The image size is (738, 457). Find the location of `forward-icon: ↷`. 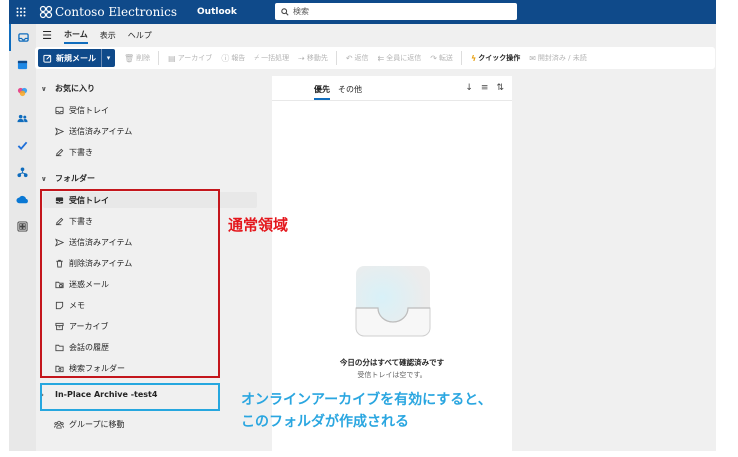

forward-icon: ↷ is located at coordinates (433, 58).